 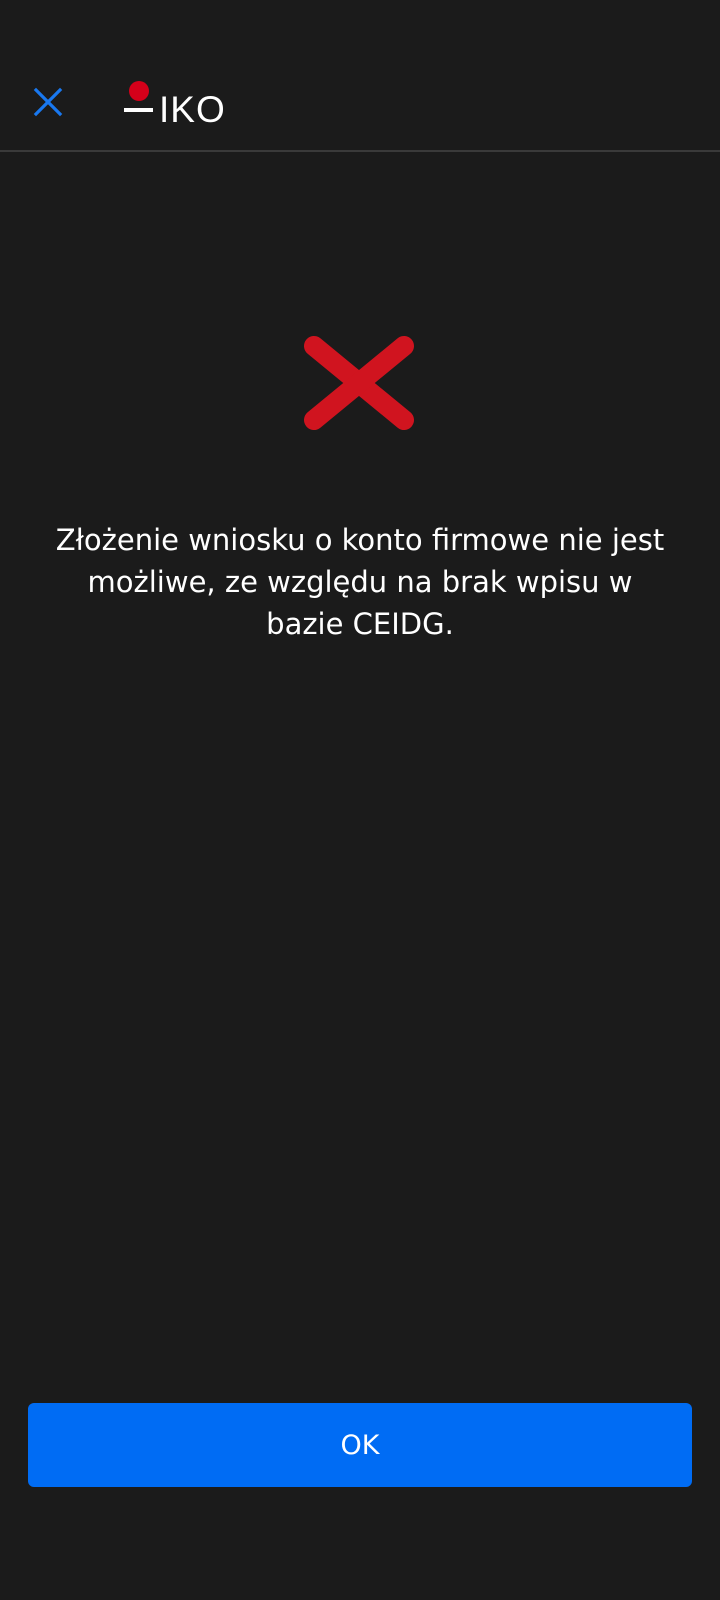 What do you see at coordinates (360, 76) in the screenshot?
I see `top-app-bar: IKO` at bounding box center [360, 76].